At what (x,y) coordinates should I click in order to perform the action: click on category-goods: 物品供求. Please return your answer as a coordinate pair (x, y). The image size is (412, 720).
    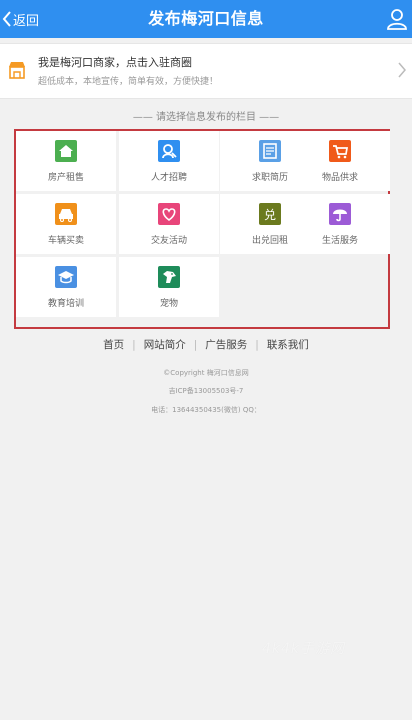
    Looking at the image, I should click on (340, 161).